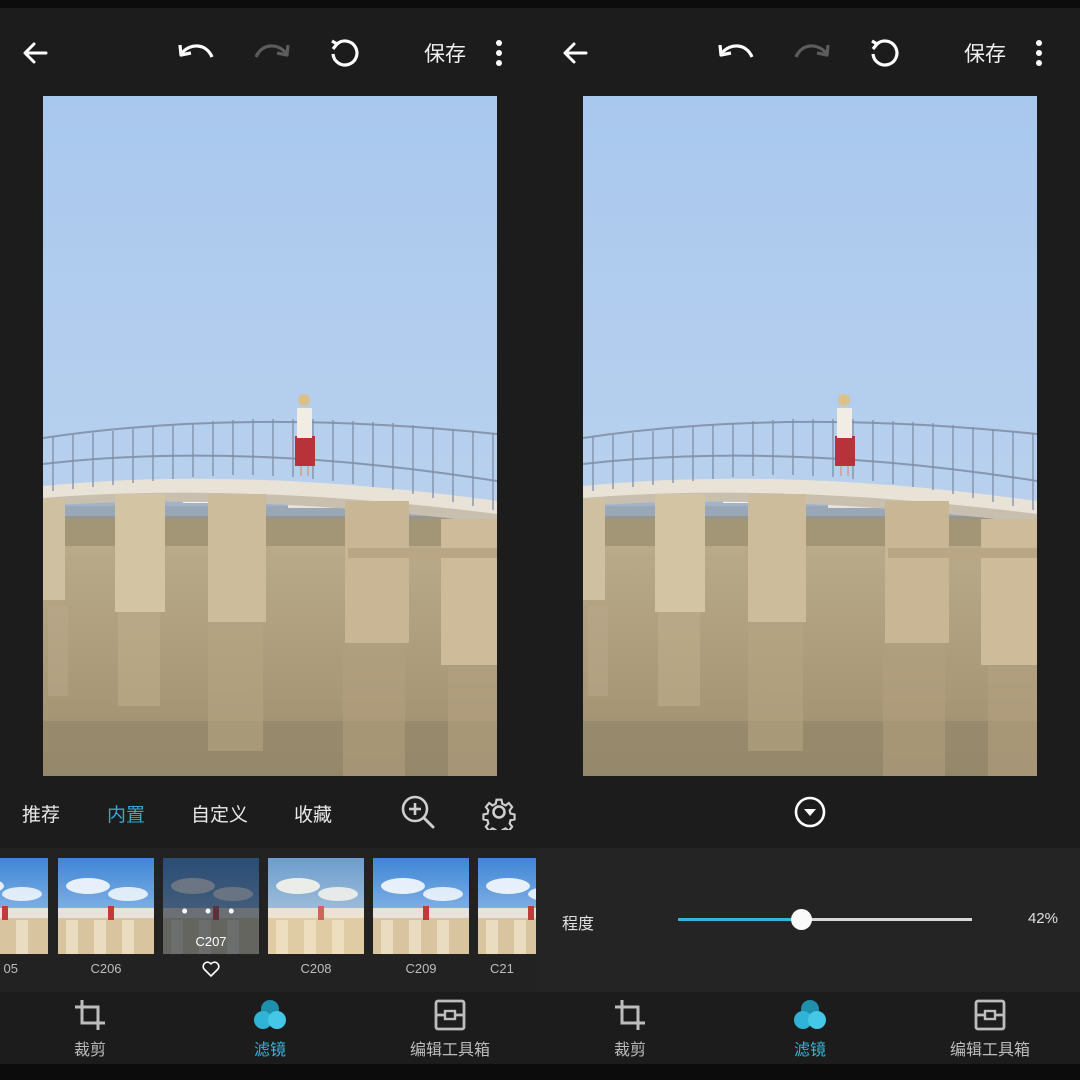  I want to click on filter-category-tabs: 推荐 内置 自定义 收藏, so click(270, 815).